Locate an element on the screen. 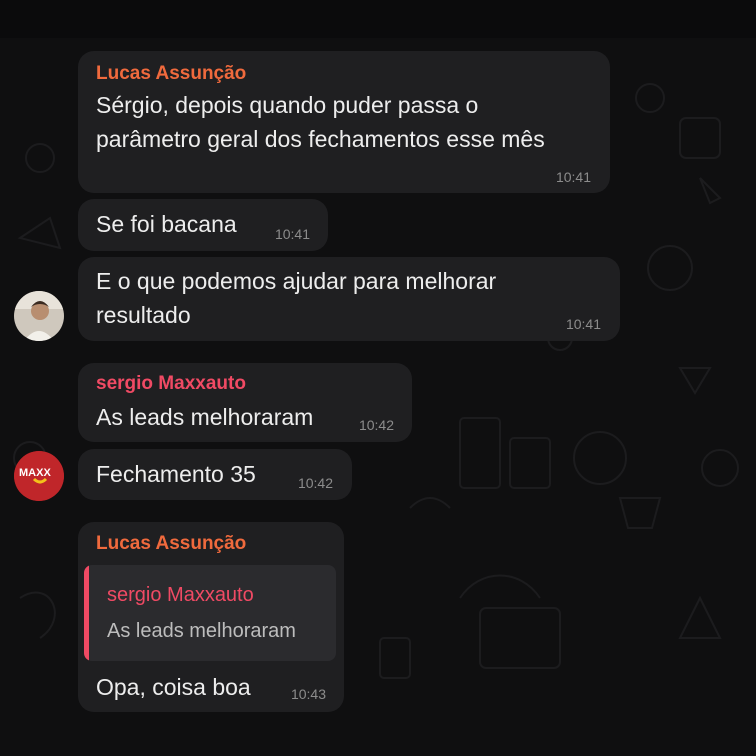 The image size is (756, 756). user-photo-icon is located at coordinates (39, 316).